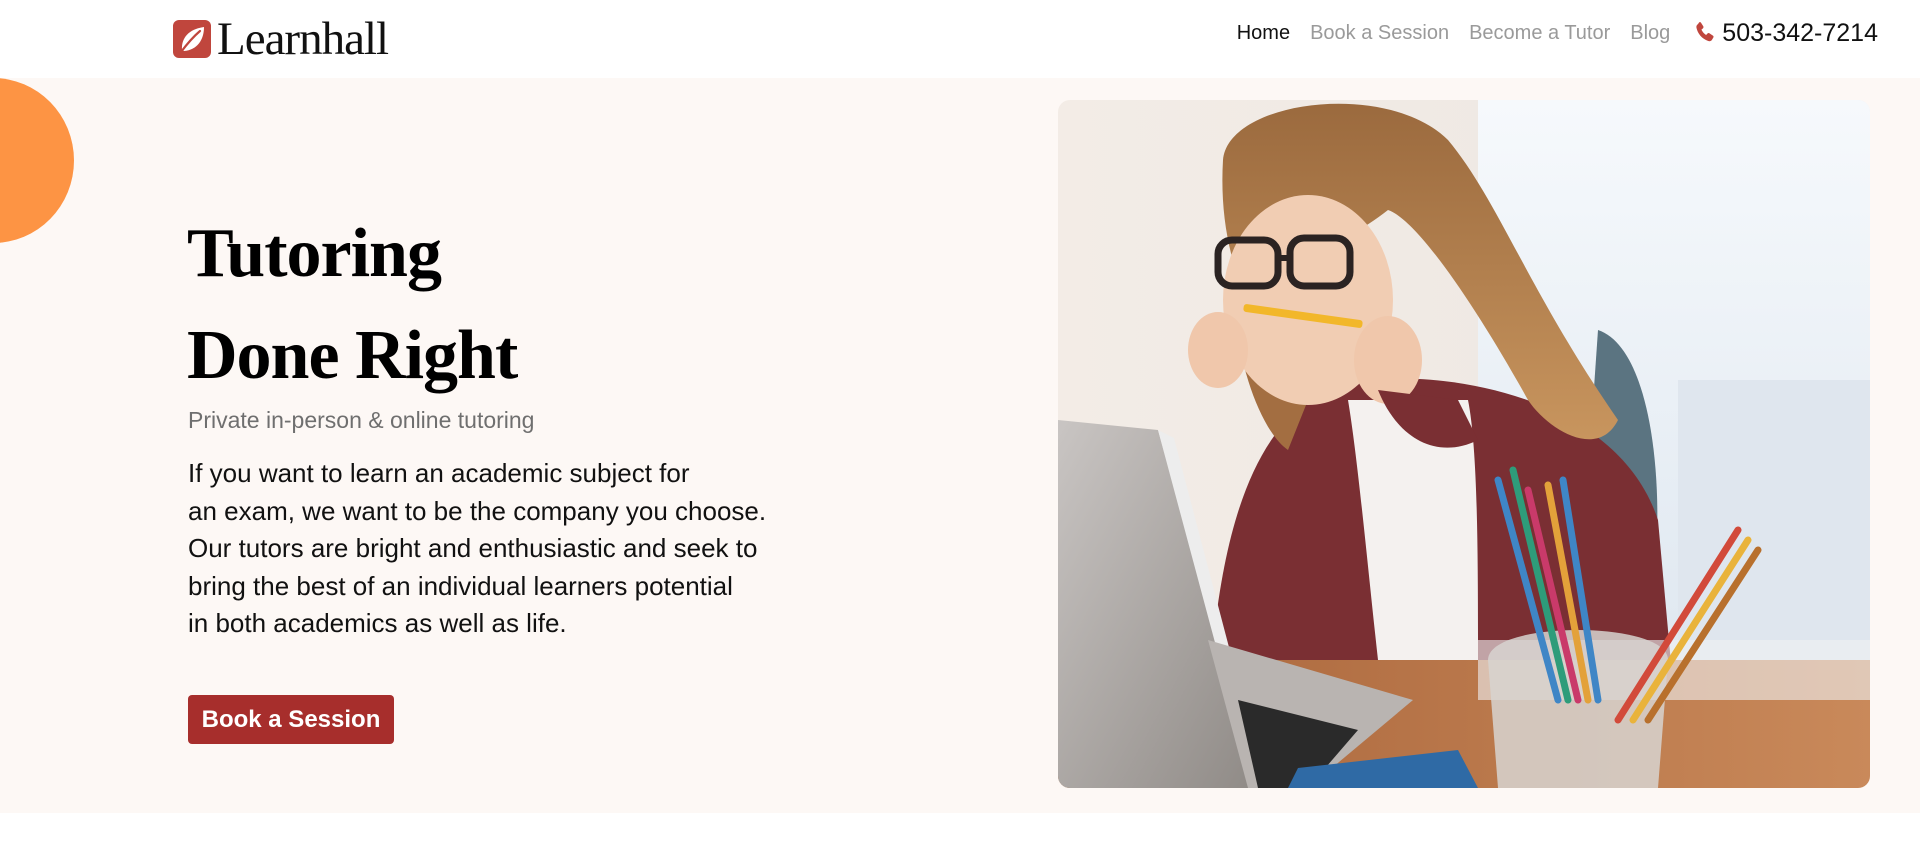 Image resolution: width=1920 pixels, height=842 pixels. I want to click on leaf-icon, so click(192, 39).